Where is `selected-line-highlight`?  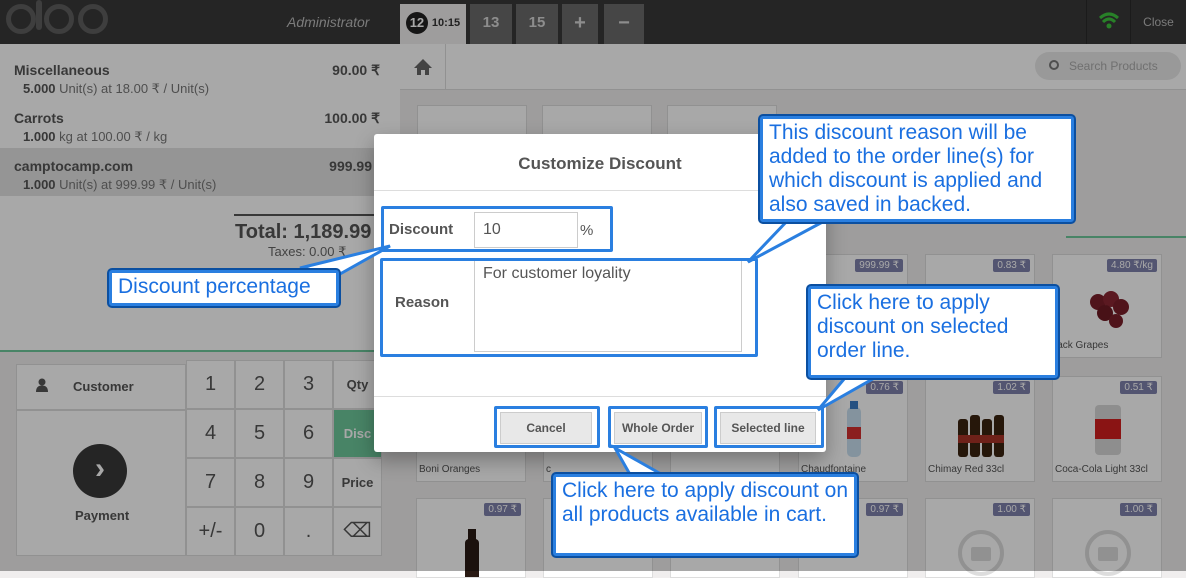
selected-line-highlight is located at coordinates (769, 427).